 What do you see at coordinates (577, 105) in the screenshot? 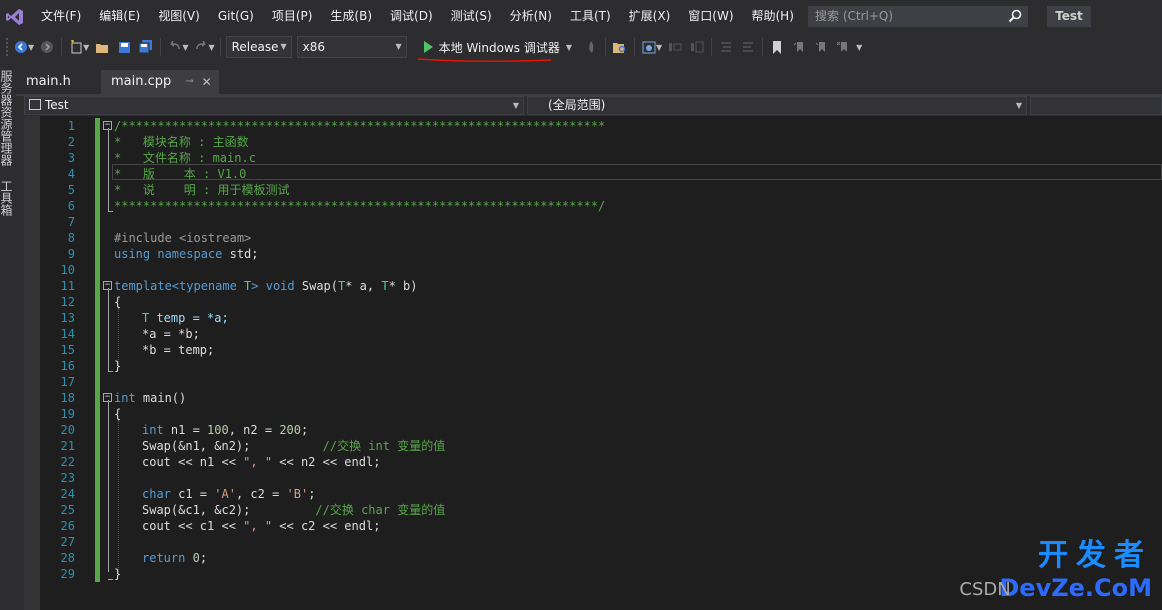
I see `global-scope-value: (全局范围)` at bounding box center [577, 105].